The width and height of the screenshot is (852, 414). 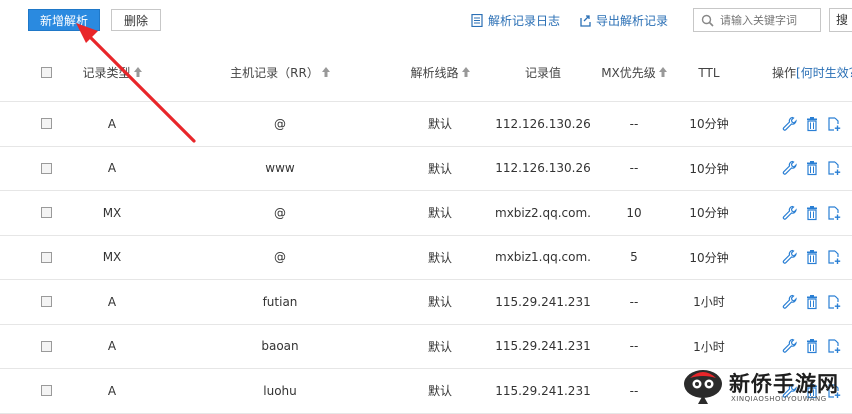 I want to click on header-mx-priority: MX优先级, so click(x=634, y=72).